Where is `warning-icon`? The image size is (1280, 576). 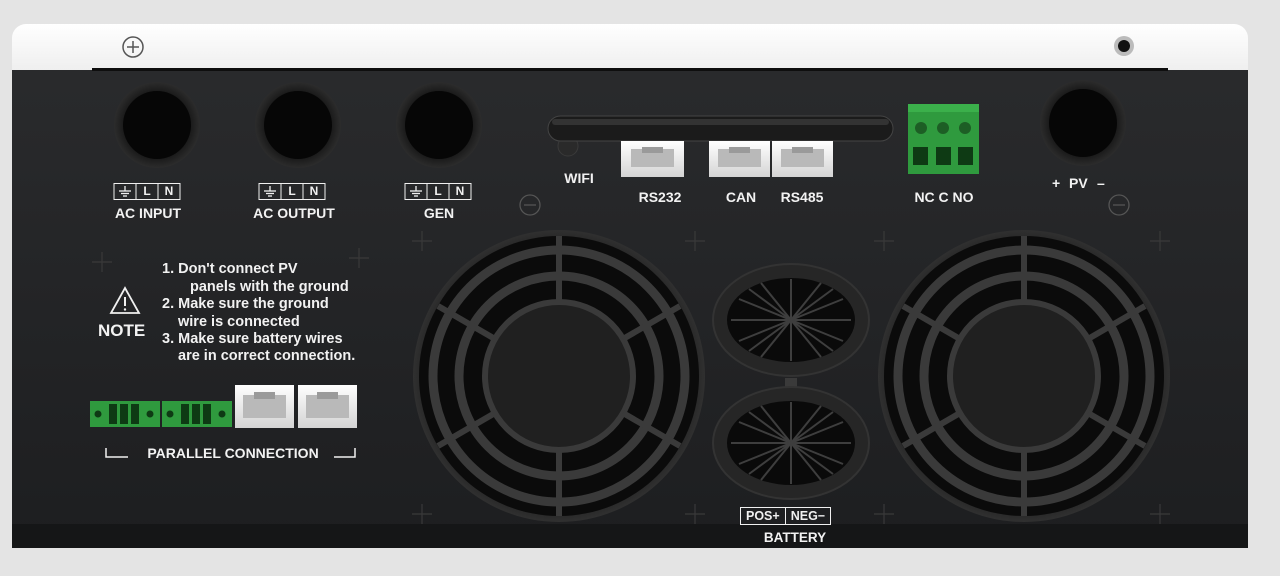 warning-icon is located at coordinates (125, 300).